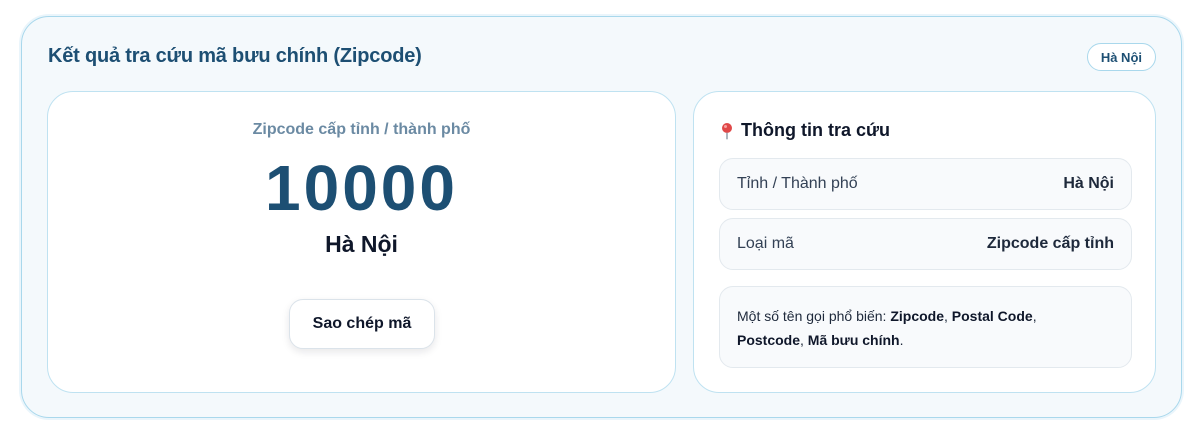  What do you see at coordinates (727, 131) in the screenshot?
I see `map-pin-icon` at bounding box center [727, 131].